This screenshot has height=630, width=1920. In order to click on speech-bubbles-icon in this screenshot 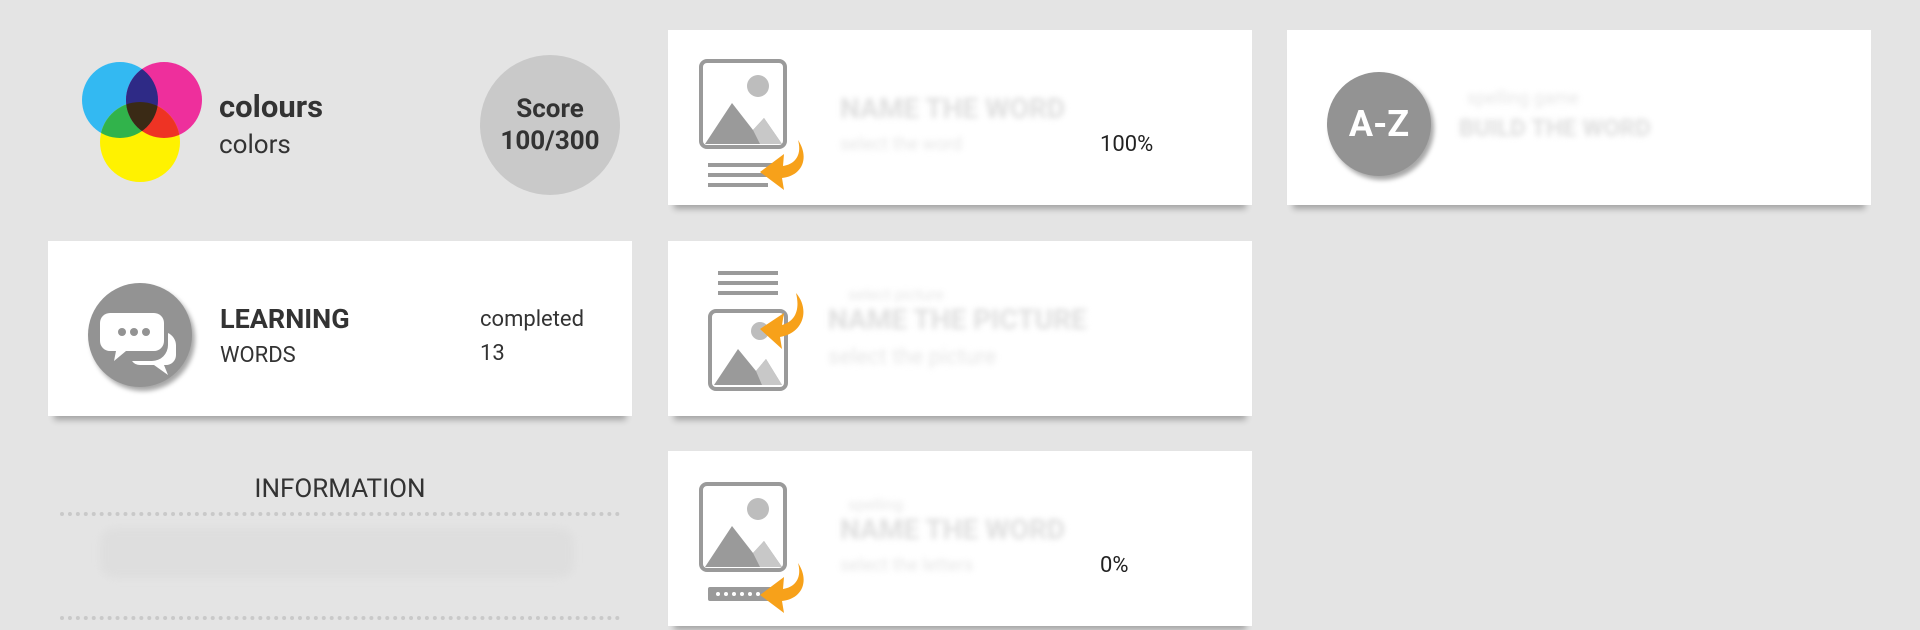, I will do `click(140, 335)`.